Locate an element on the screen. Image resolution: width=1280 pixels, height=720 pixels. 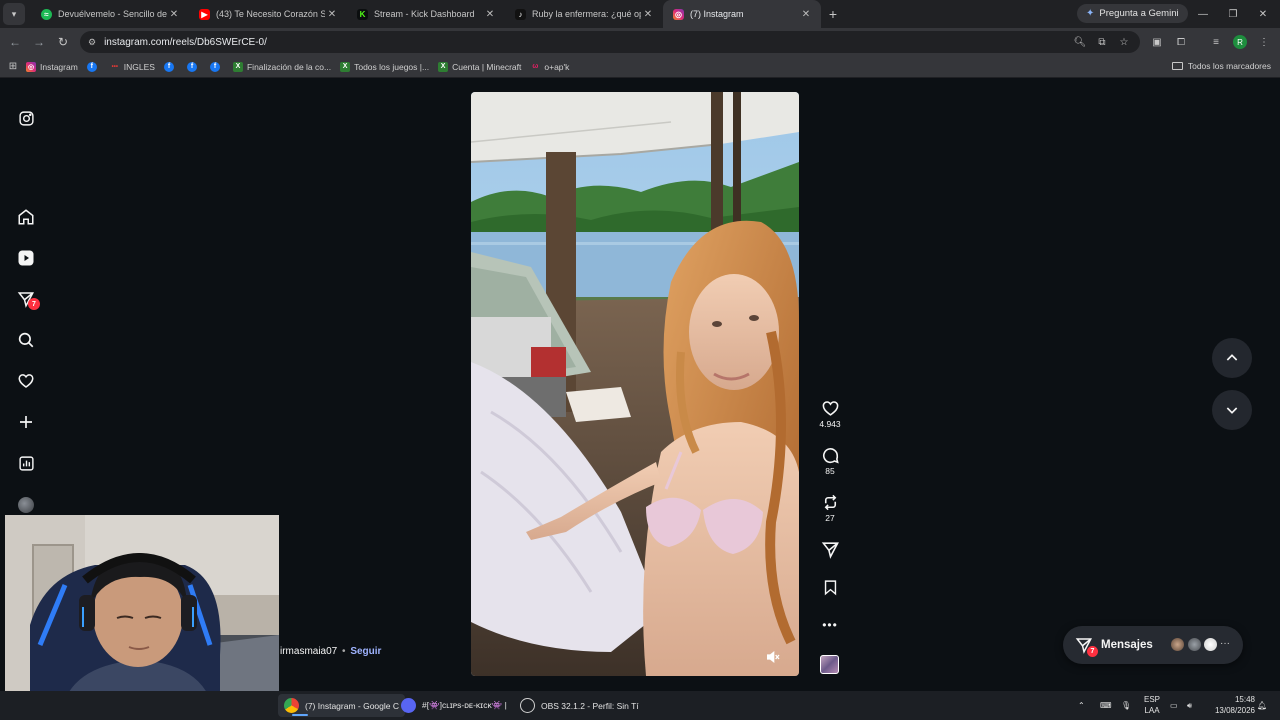
taskbar-item-label: #[👾]ᴄʟɪᴘs-ᴅᴇ-ᴋɪᴄᴋ👾 | is located at coordinates (464, 705).